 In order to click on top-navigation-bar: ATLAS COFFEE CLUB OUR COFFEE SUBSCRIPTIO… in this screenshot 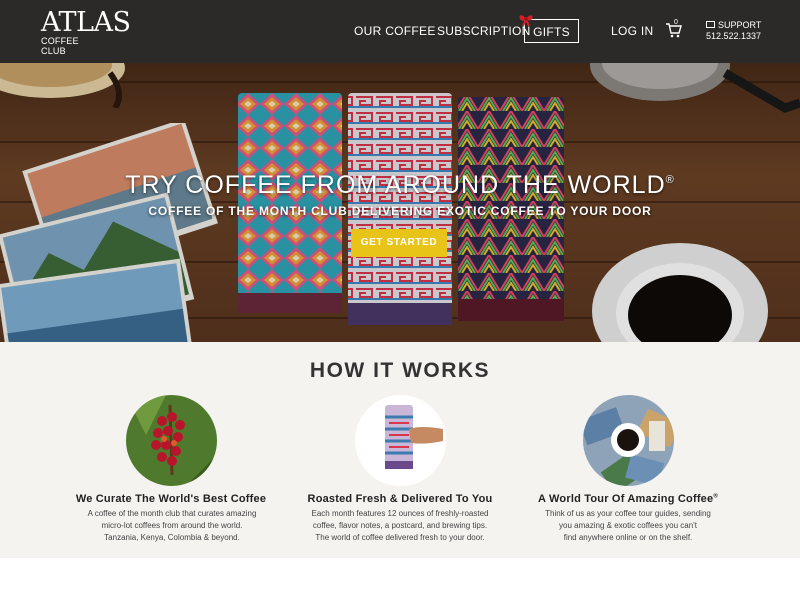, I will do `click(400, 31)`.